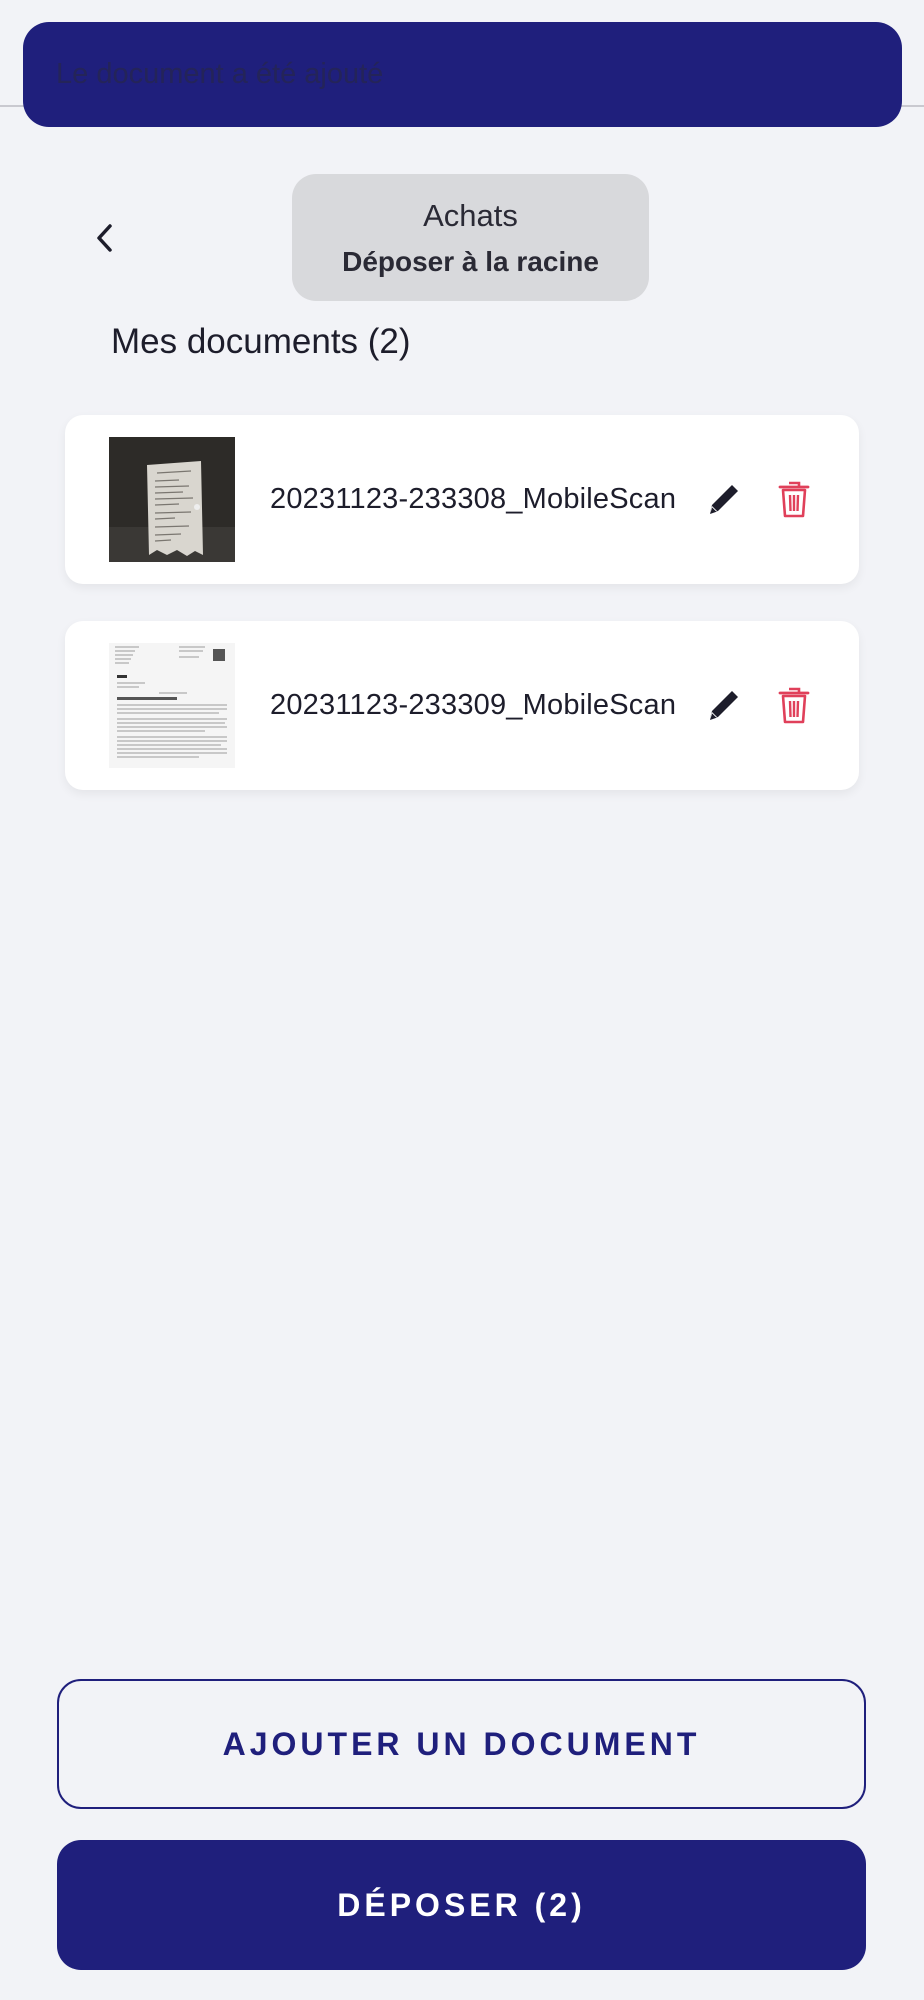 The width and height of the screenshot is (924, 2000). What do you see at coordinates (470, 237) in the screenshot?
I see `folder-selector: Achats Déposer à la racine` at bounding box center [470, 237].